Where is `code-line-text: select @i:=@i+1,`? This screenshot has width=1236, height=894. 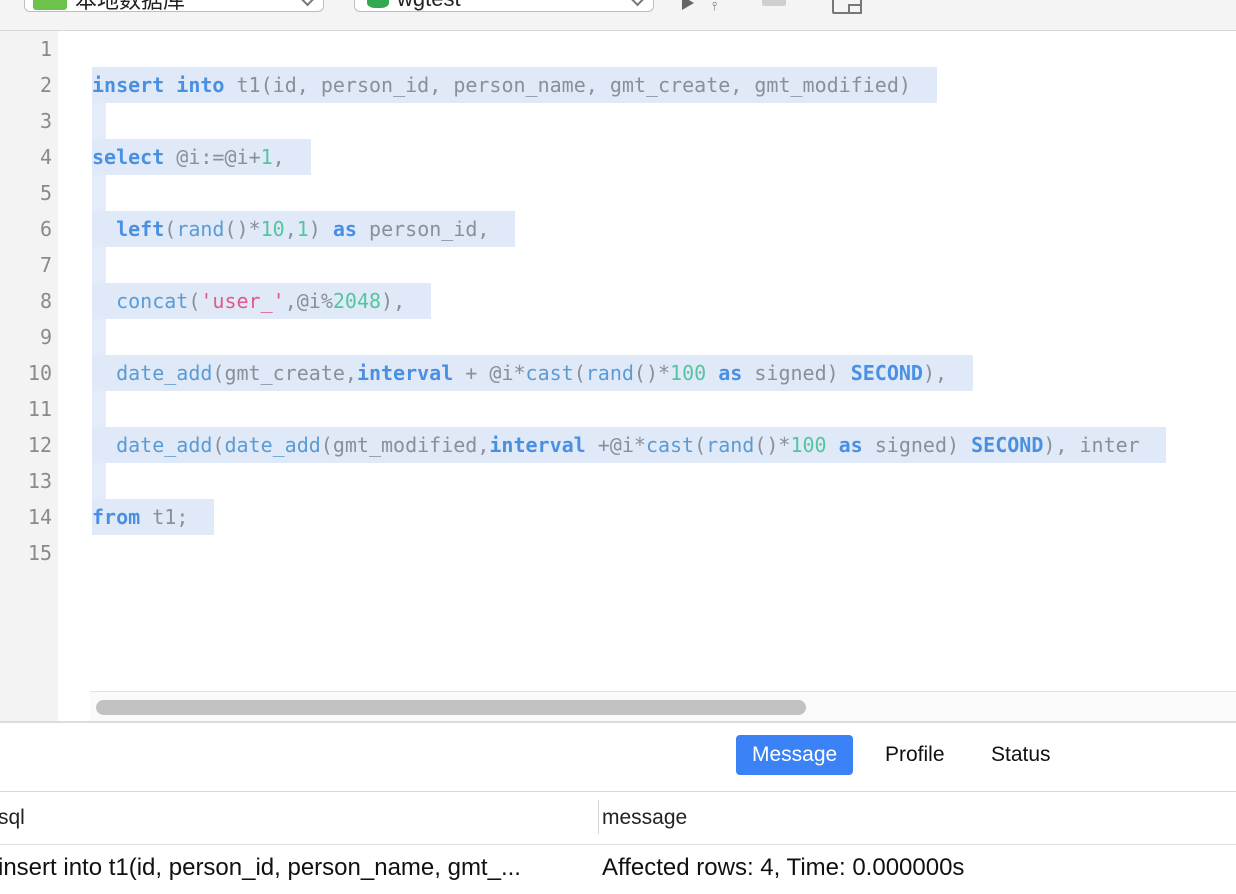 code-line-text: select @i:=@i+1, is located at coordinates (201, 157).